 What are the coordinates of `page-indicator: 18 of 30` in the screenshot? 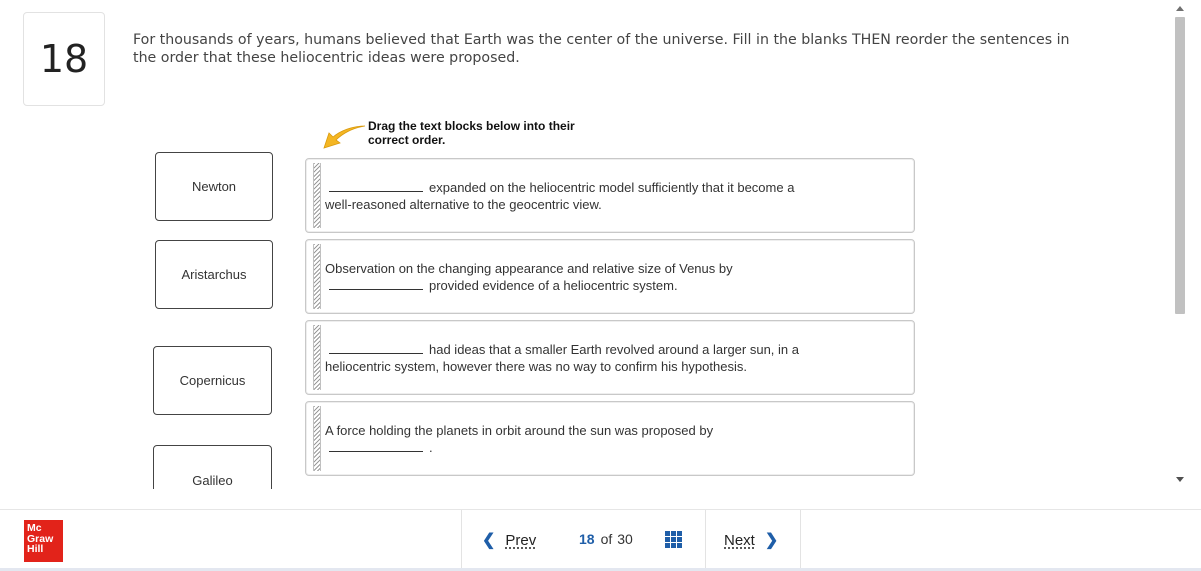 It's located at (606, 539).